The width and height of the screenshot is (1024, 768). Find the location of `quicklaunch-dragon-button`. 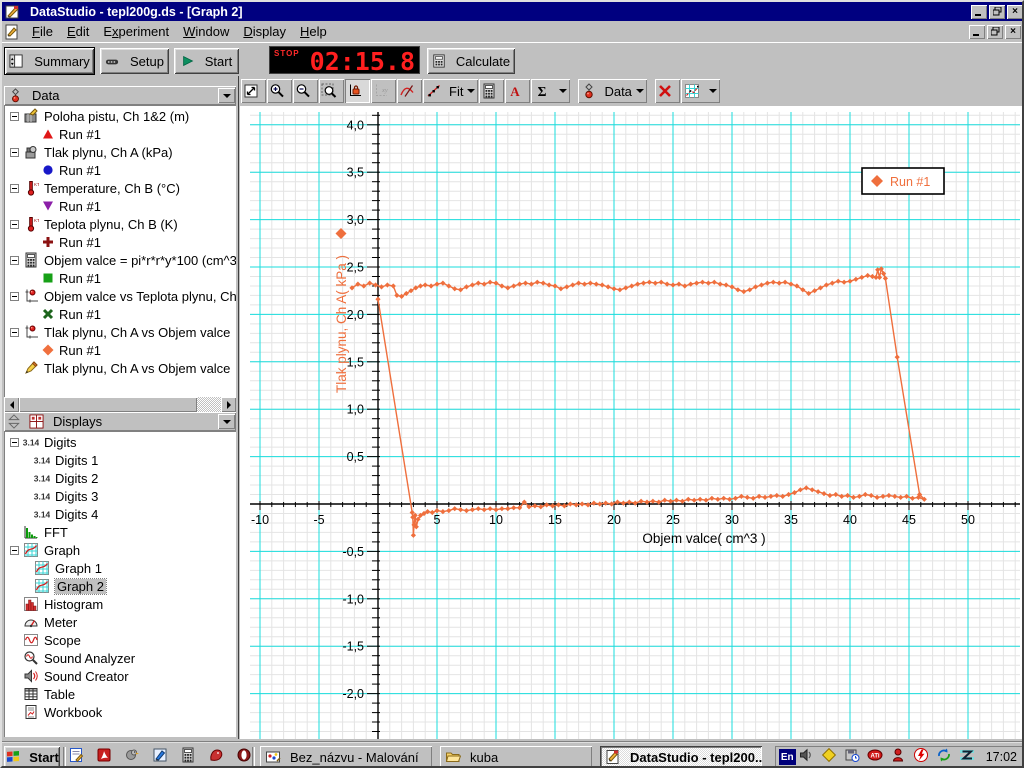

quicklaunch-dragon-button is located at coordinates (218, 757).